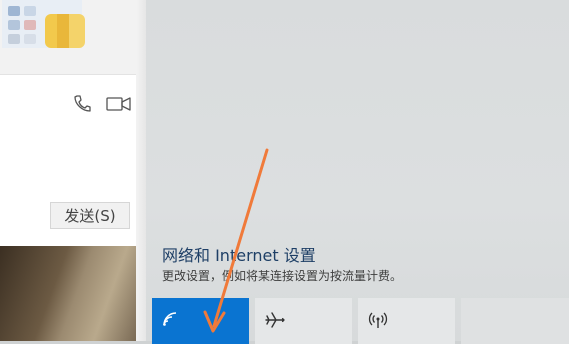 This screenshot has height=344, width=569. I want to click on chat-actions, so click(101, 103).